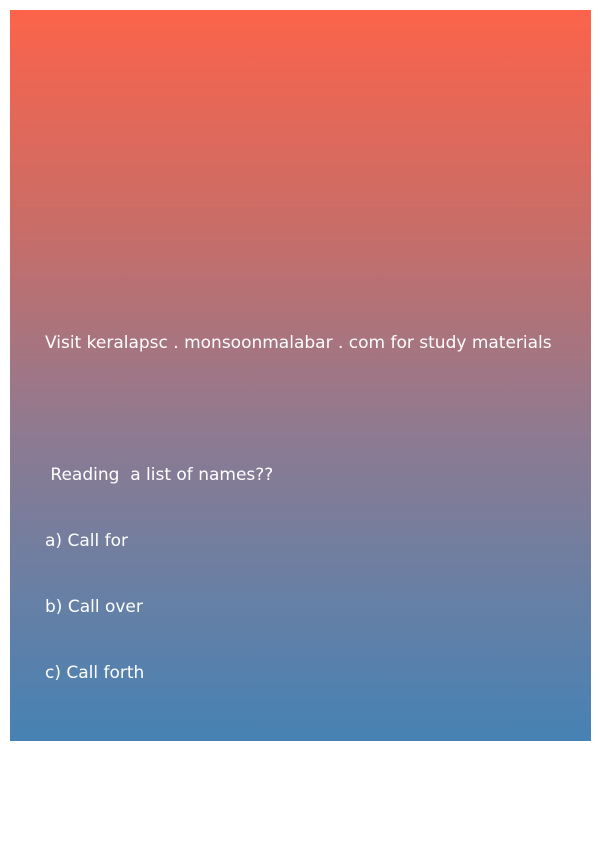 This screenshot has height=860, width=600. What do you see at coordinates (86, 541) in the screenshot?
I see `option-a: a) Call for` at bounding box center [86, 541].